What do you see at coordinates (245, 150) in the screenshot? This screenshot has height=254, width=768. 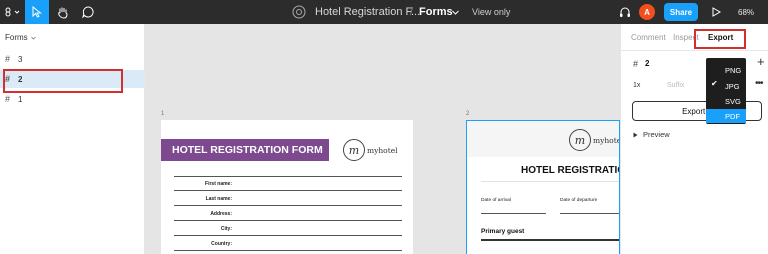 I see `form-title-banner: HOTEL REGISTRATION FORM` at bounding box center [245, 150].